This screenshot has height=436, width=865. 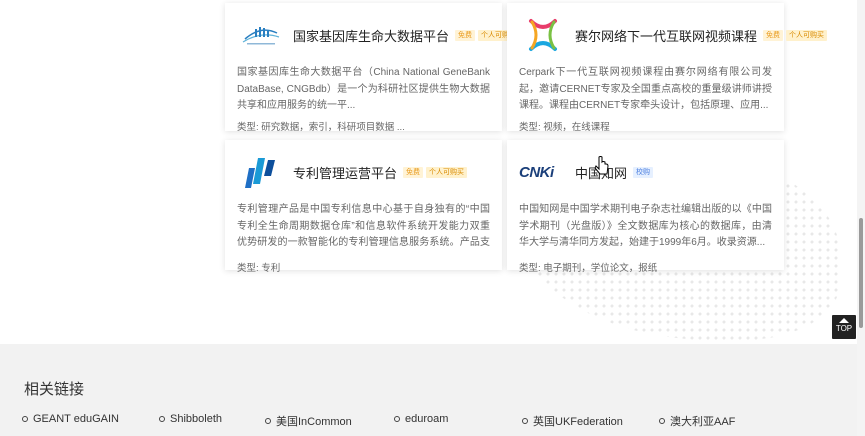 I want to click on card-title: 赛尔网络下一代互联网视频课程, so click(x=666, y=35).